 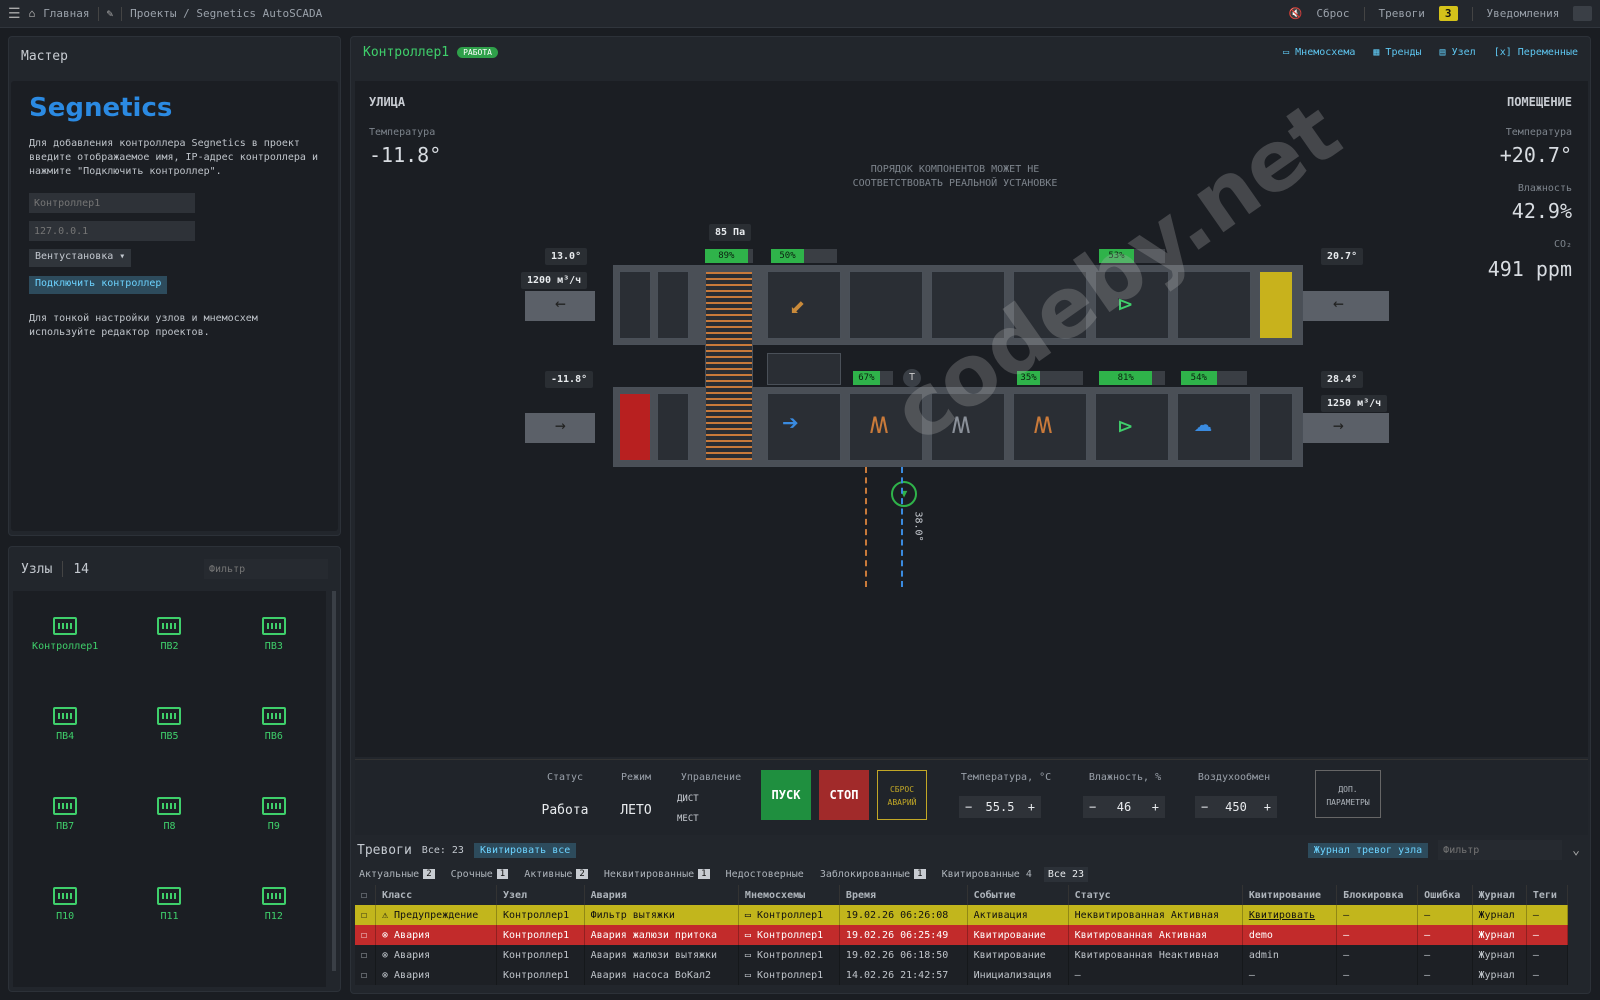 I want to click on node-item: П10, so click(x=65, y=932).